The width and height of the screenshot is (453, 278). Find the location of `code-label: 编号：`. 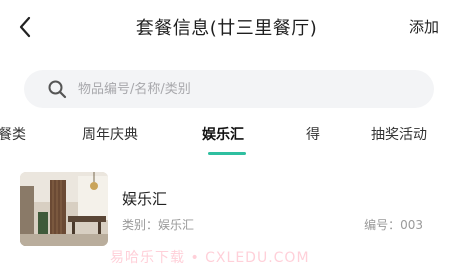

code-label: 编号： is located at coordinates (382, 225).